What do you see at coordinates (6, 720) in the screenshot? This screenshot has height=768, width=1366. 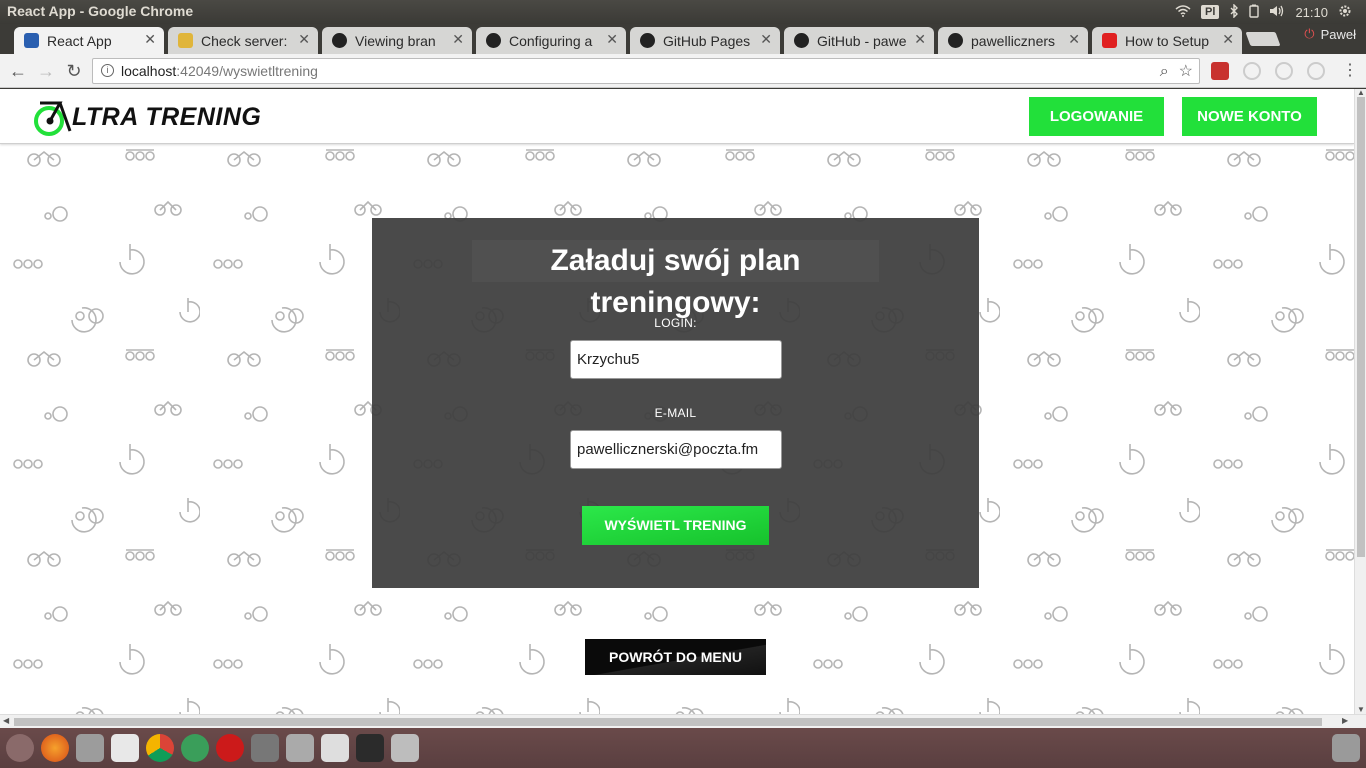 I see `scroll-left-arrow-icon: ◀` at bounding box center [6, 720].